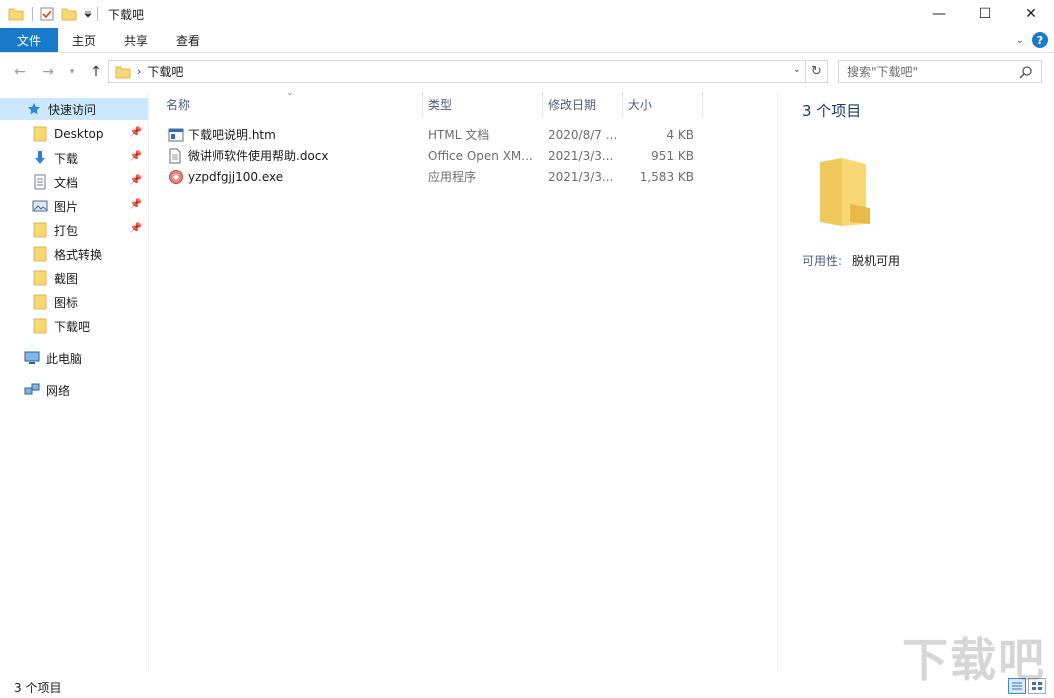 The width and height of the screenshot is (1054, 698). What do you see at coordinates (939, 14) in the screenshot?
I see `minimize-button: —` at bounding box center [939, 14].